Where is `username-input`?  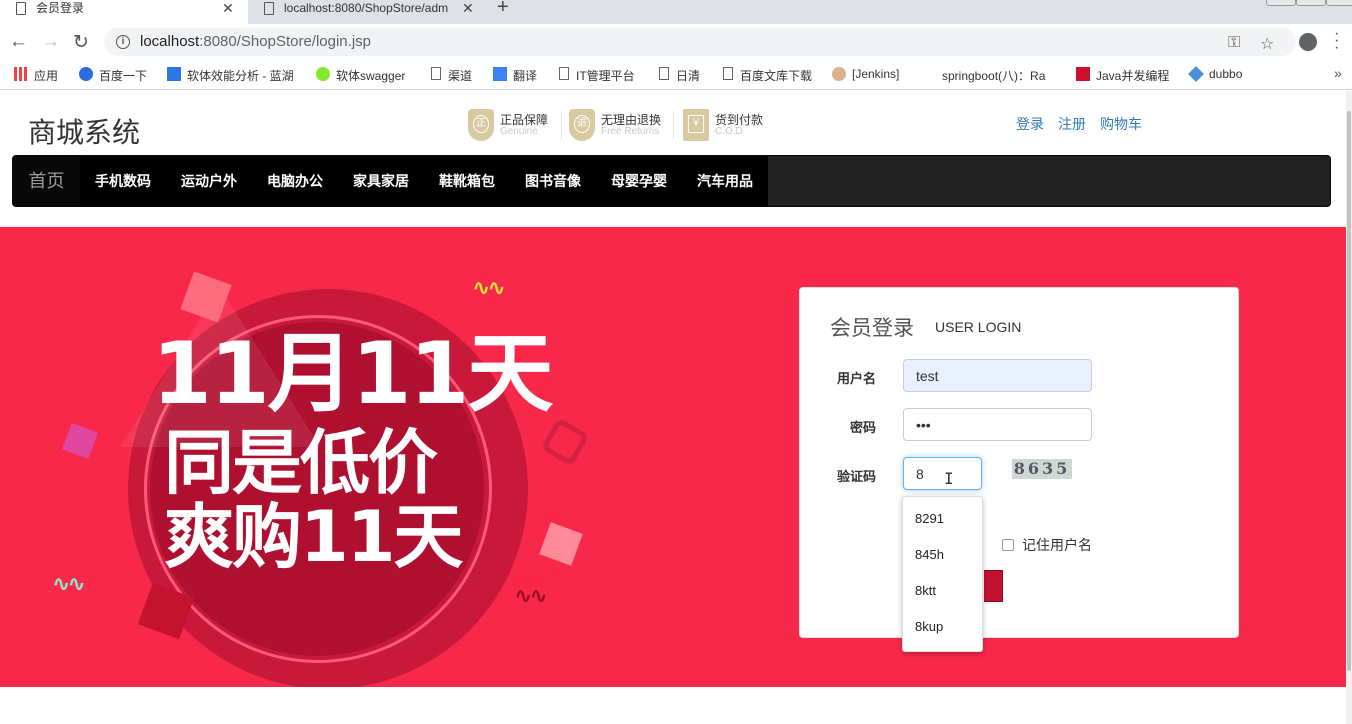
username-input is located at coordinates (997, 375).